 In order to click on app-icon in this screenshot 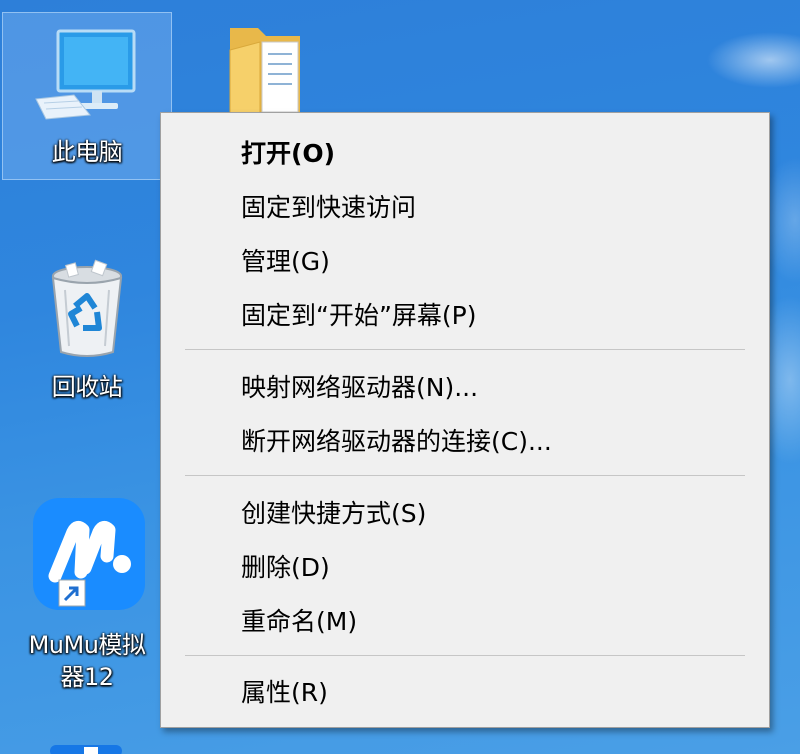, I will do `click(86, 749)`.